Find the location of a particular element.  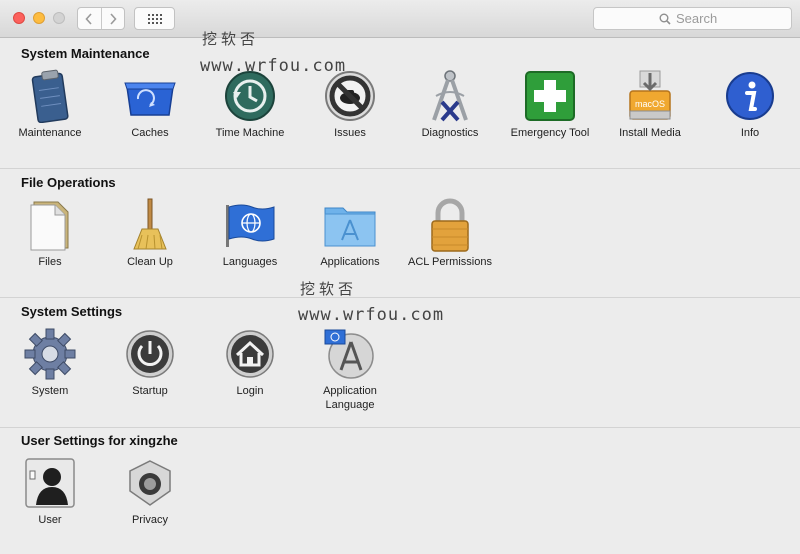

search-field is located at coordinates (692, 18).